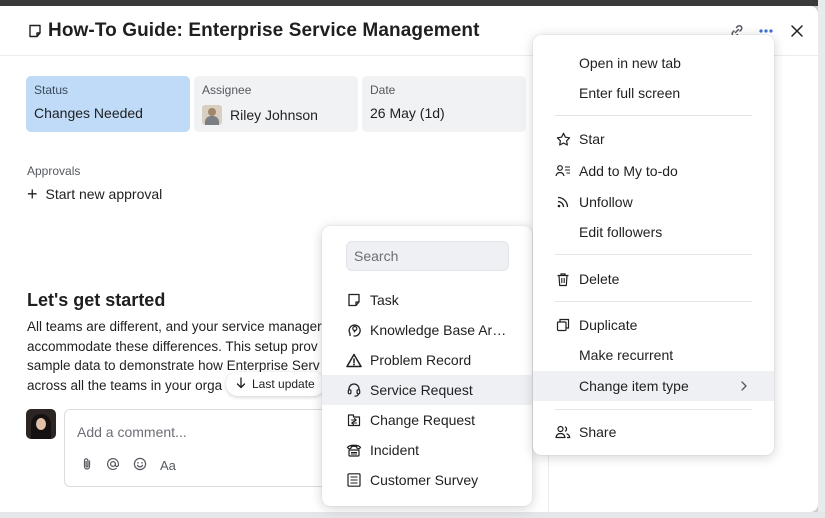 The width and height of the screenshot is (825, 518). I want to click on menu-edit-followers: Edit followers, so click(653, 232).